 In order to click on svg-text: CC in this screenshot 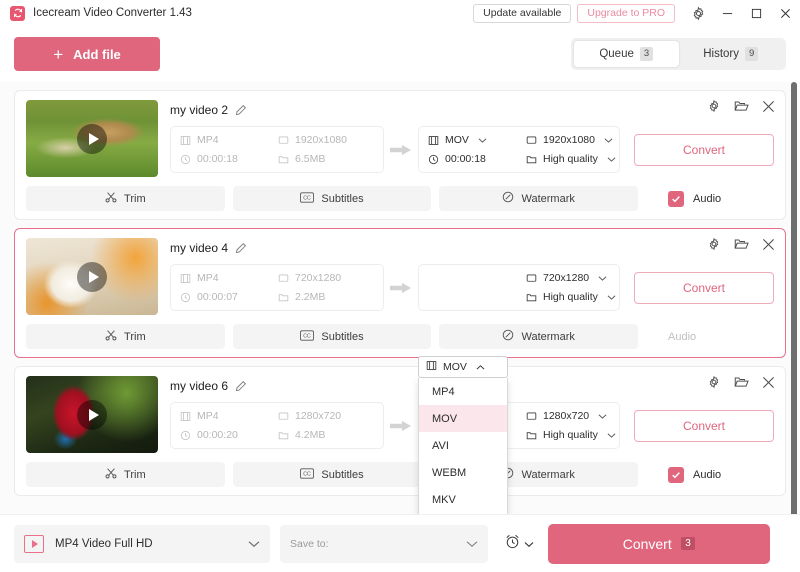, I will do `click(308, 198)`.